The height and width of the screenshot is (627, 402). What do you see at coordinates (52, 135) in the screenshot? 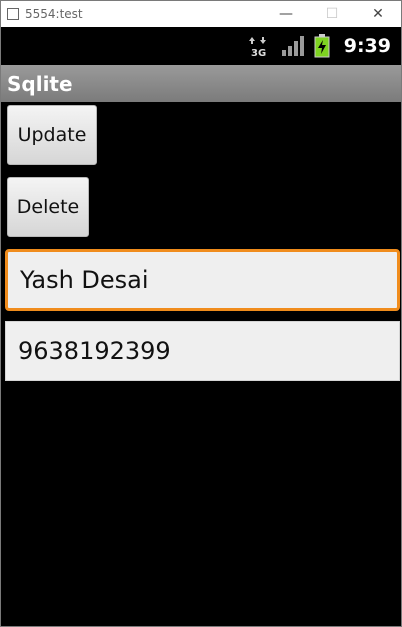
I see `update-button: Update` at bounding box center [52, 135].